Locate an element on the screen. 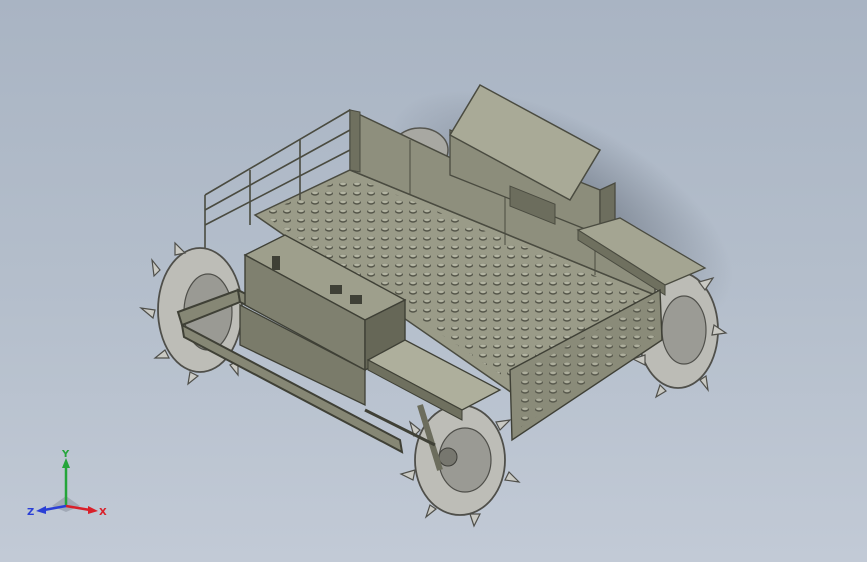 Image resolution: width=867 pixels, height=562 pixels. axis-label-y: Y is located at coordinates (65, 454).